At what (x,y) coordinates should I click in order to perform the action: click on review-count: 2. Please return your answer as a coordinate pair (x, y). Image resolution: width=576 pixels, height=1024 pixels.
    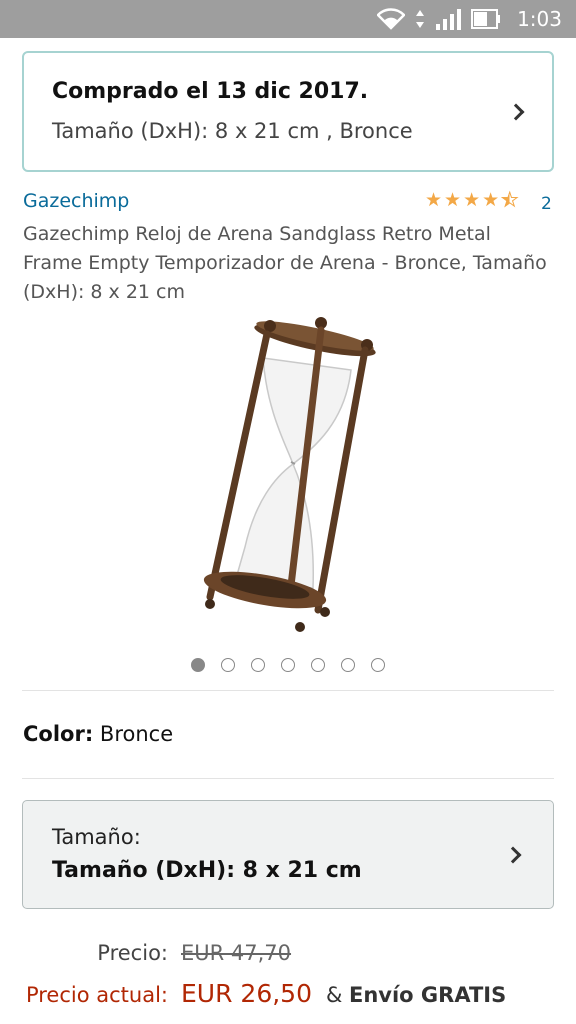
    Looking at the image, I should click on (546, 204).